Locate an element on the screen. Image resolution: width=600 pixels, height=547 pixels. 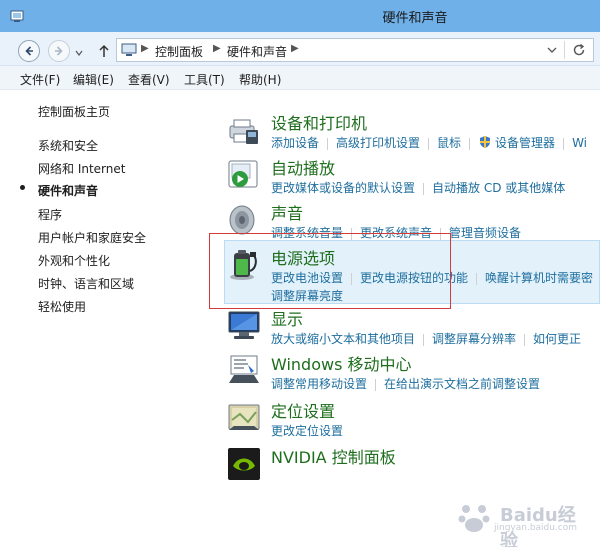
chevron-down-icon is located at coordinates (79, 53).